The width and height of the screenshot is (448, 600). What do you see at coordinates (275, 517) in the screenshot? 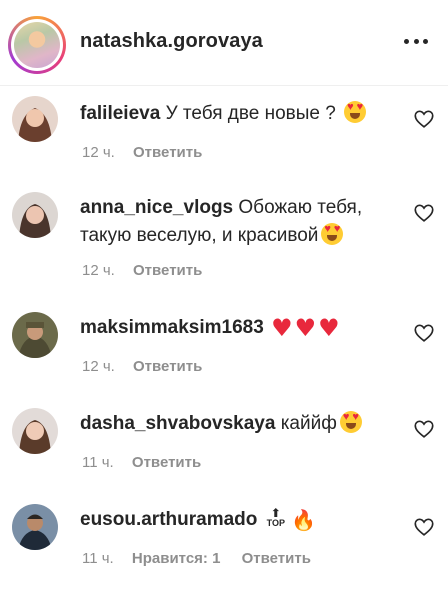
I see `top-arrow-emoji-icon: ⬆ TOP` at bounding box center [275, 517].